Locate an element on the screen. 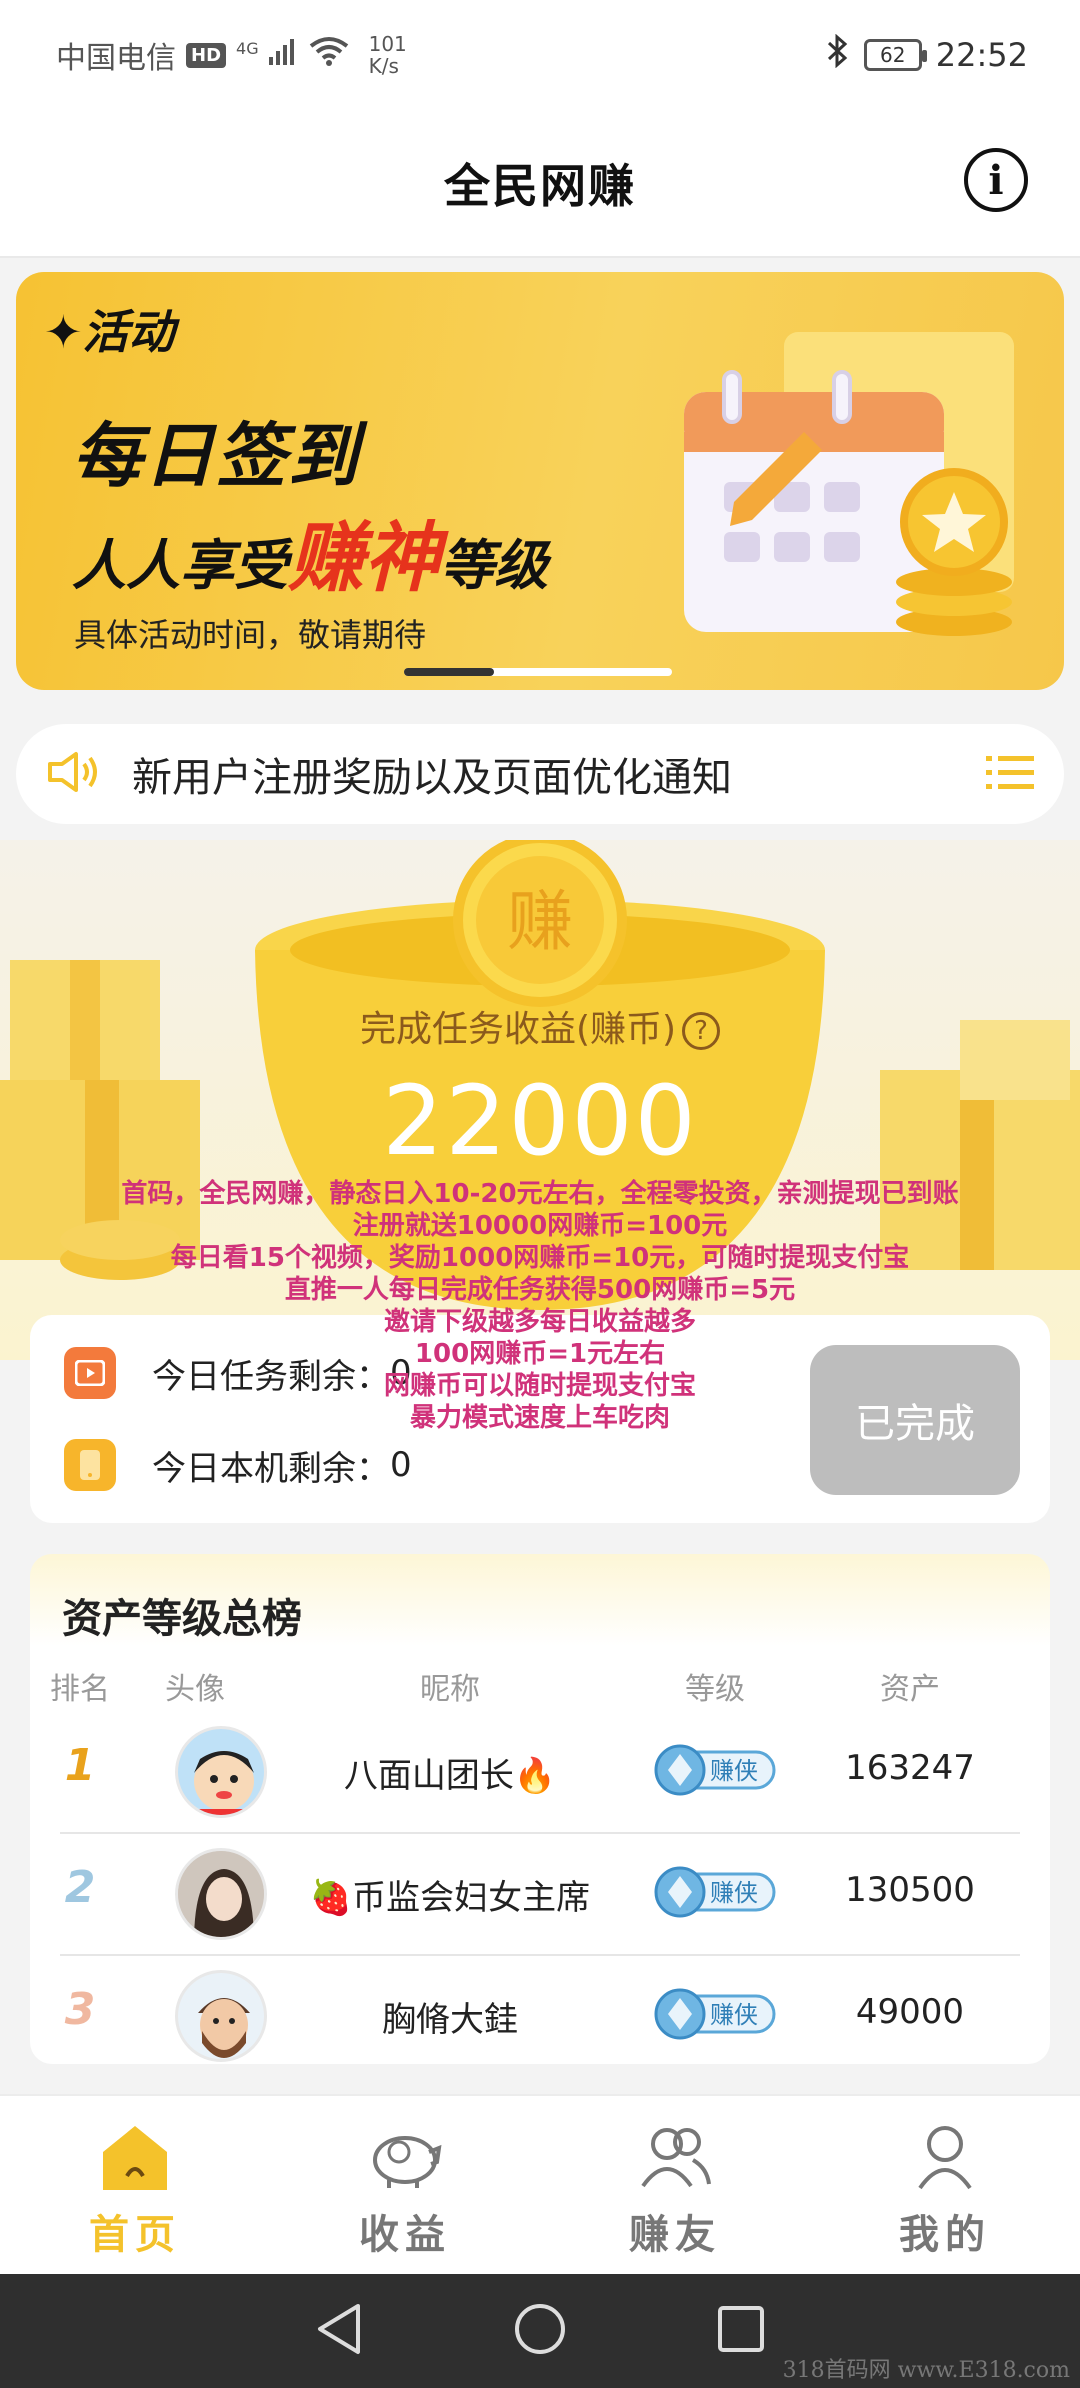 The width and height of the screenshot is (1080, 2388). speaker-icon is located at coordinates (74, 774).